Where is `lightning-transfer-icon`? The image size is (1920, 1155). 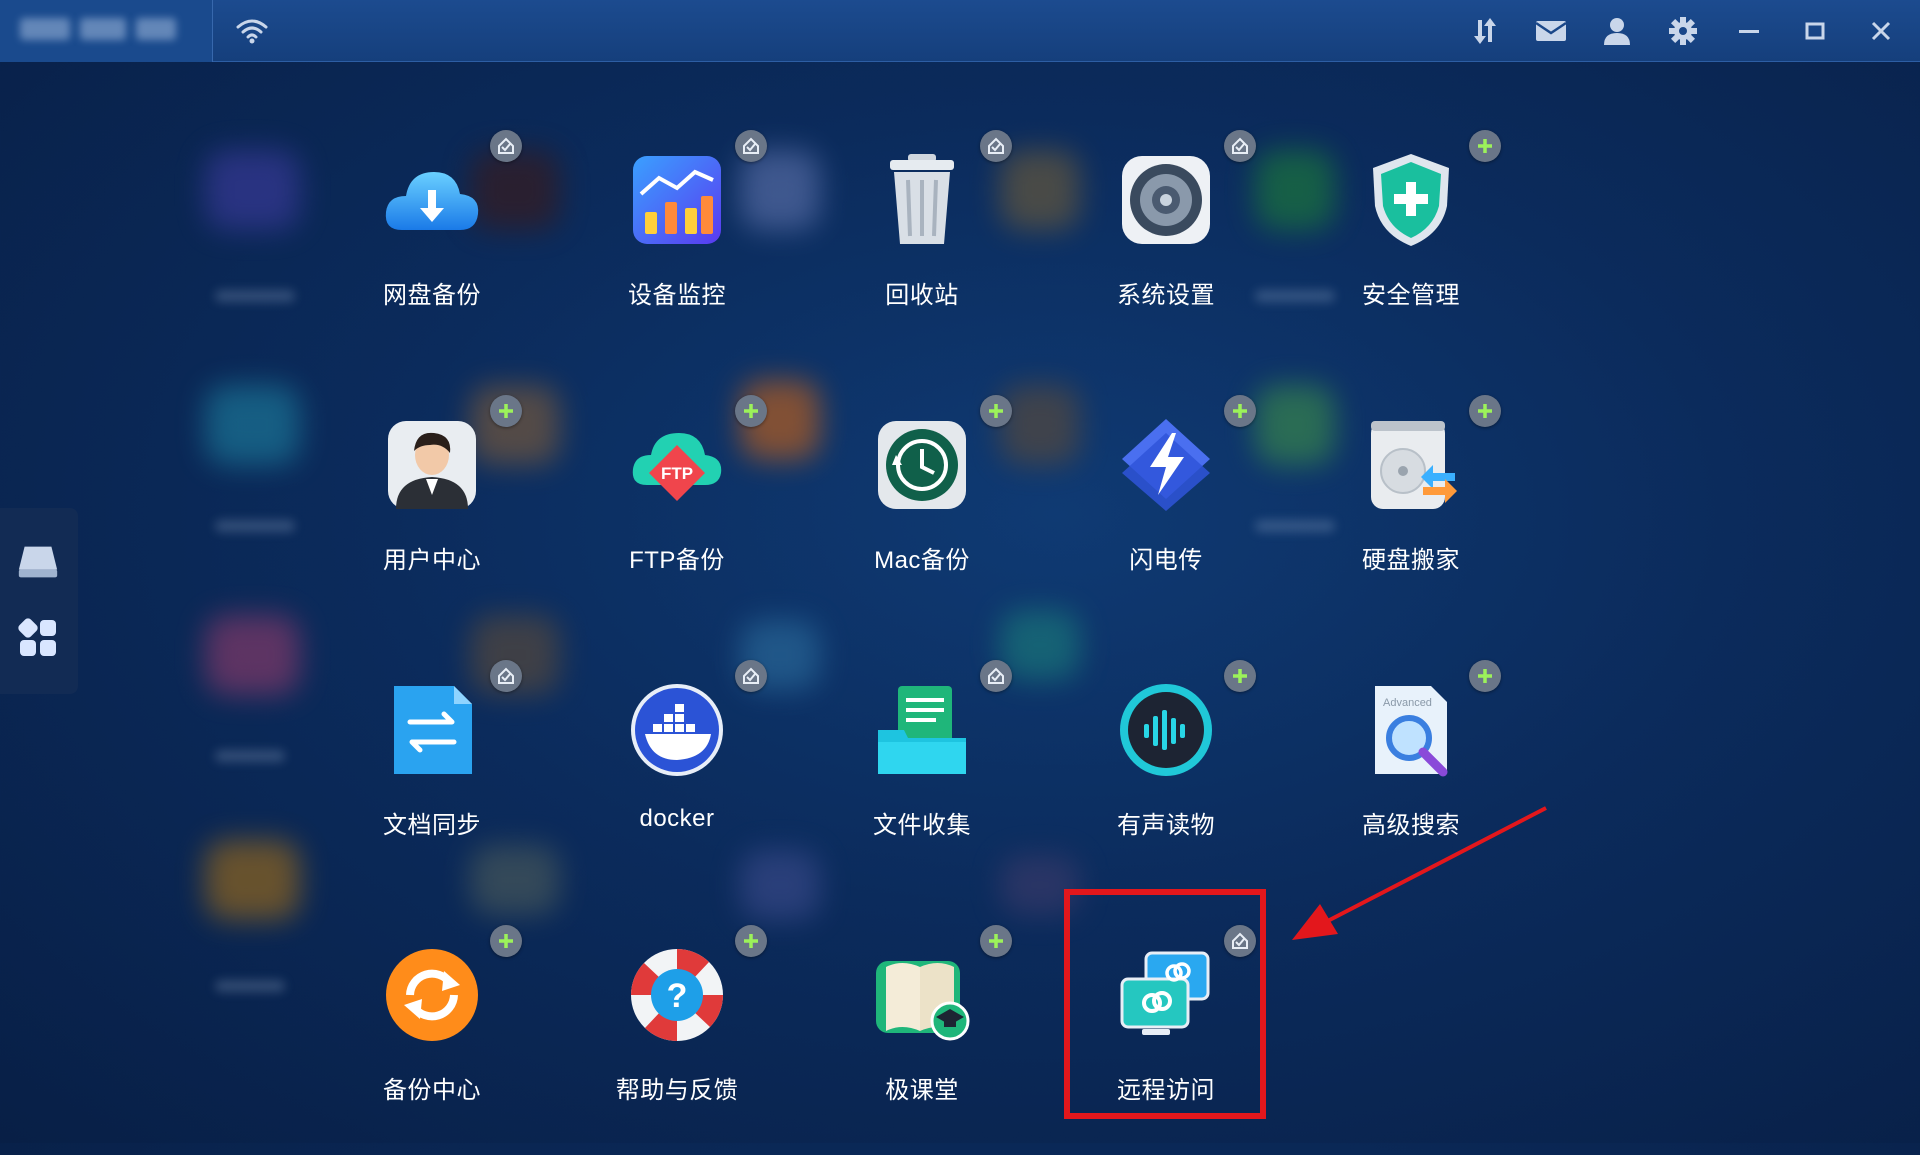 lightning-transfer-icon is located at coordinates (1166, 465).